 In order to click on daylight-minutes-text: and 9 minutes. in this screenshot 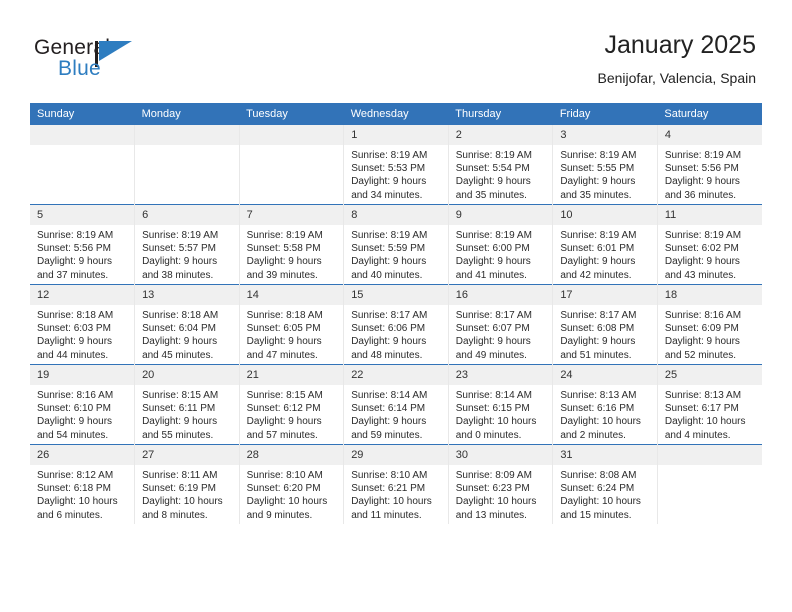, I will do `click(279, 515)`.